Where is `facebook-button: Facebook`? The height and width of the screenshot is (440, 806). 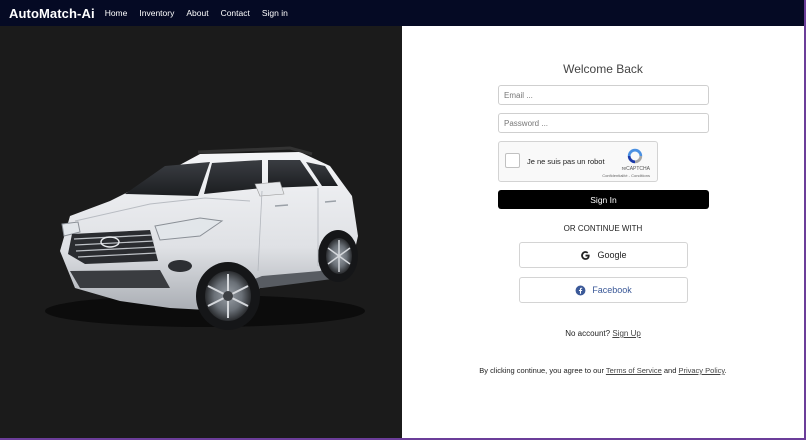 facebook-button: Facebook is located at coordinates (603, 290).